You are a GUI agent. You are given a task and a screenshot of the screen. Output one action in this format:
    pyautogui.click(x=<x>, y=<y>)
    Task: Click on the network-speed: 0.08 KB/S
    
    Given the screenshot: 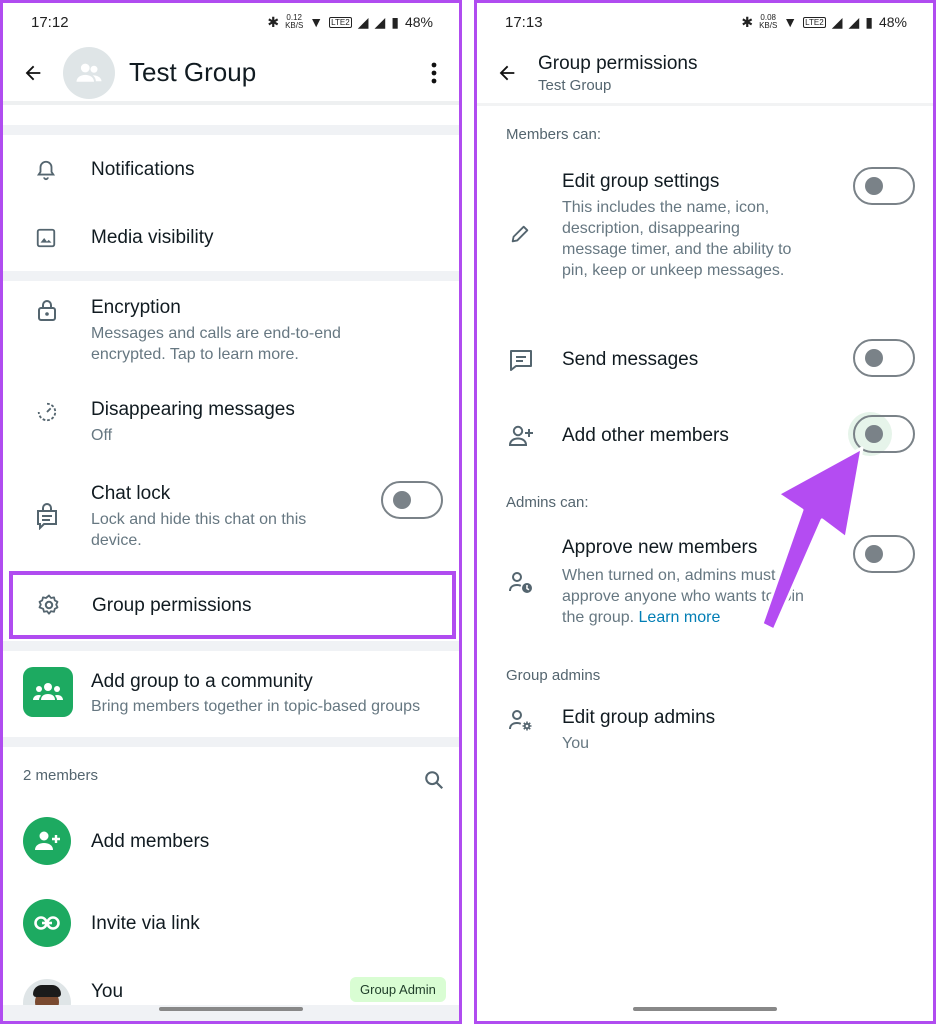 What is the action you would take?
    pyautogui.click(x=768, y=21)
    